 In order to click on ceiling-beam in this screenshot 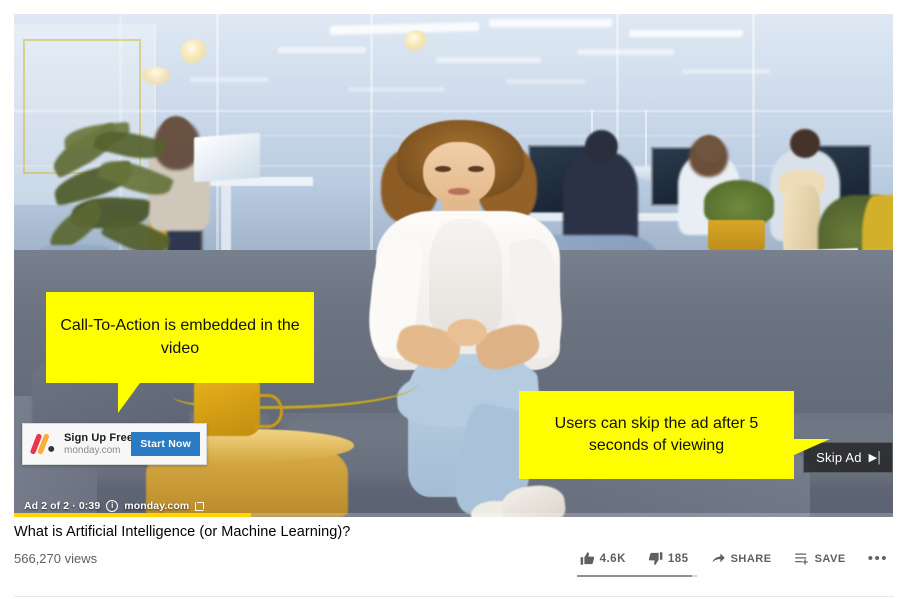, I will do `click(453, 110)`.